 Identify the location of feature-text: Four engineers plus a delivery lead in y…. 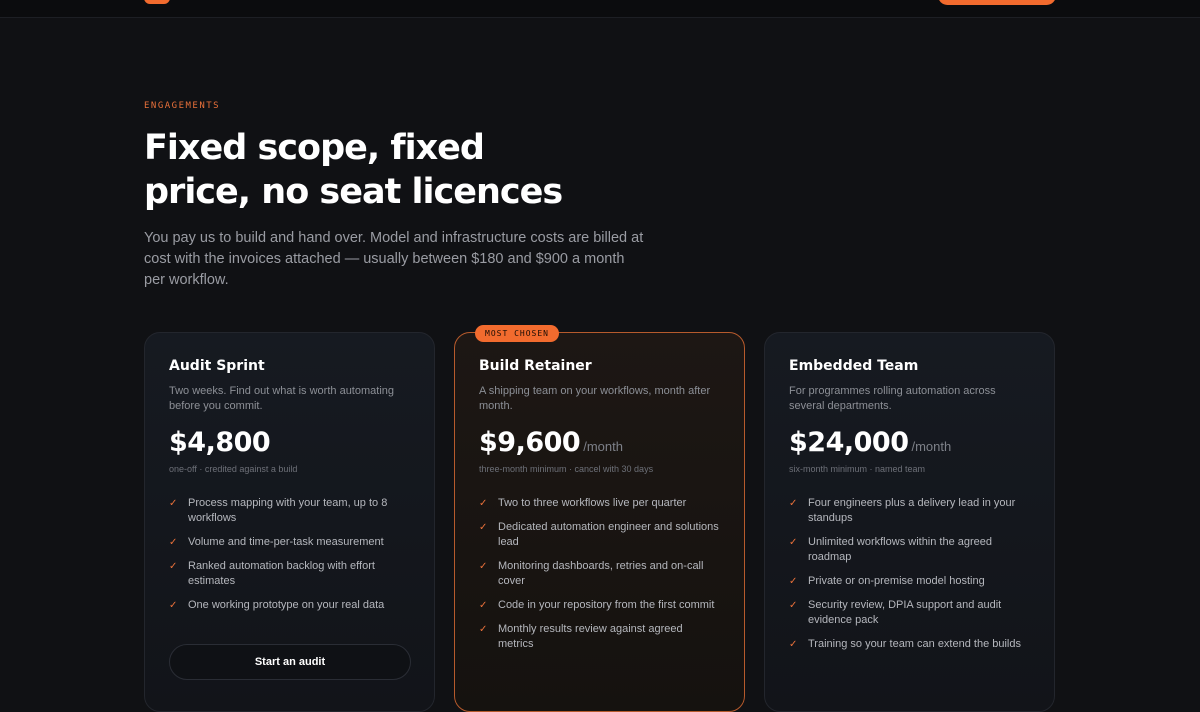
(912, 510).